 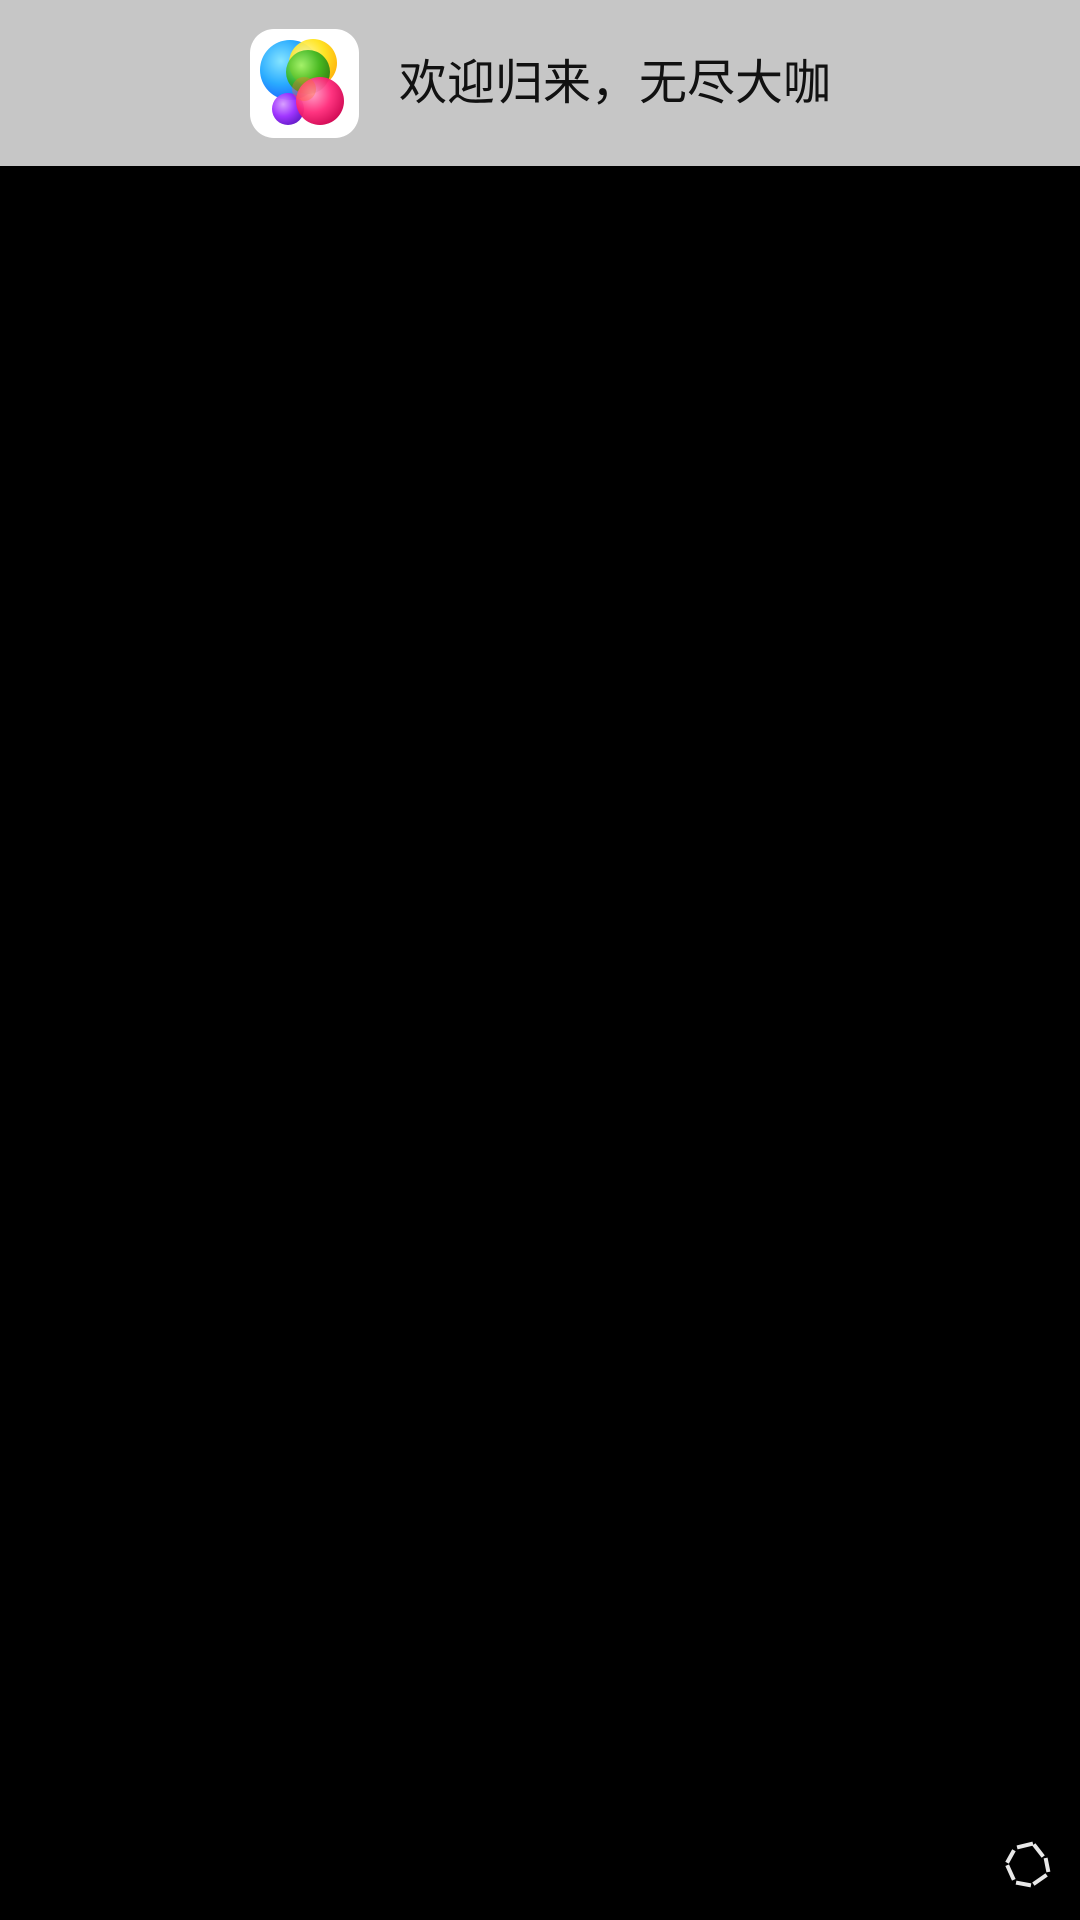 I want to click on welcome-banner: 欢迎归来，无尽大咖, so click(x=540, y=83).